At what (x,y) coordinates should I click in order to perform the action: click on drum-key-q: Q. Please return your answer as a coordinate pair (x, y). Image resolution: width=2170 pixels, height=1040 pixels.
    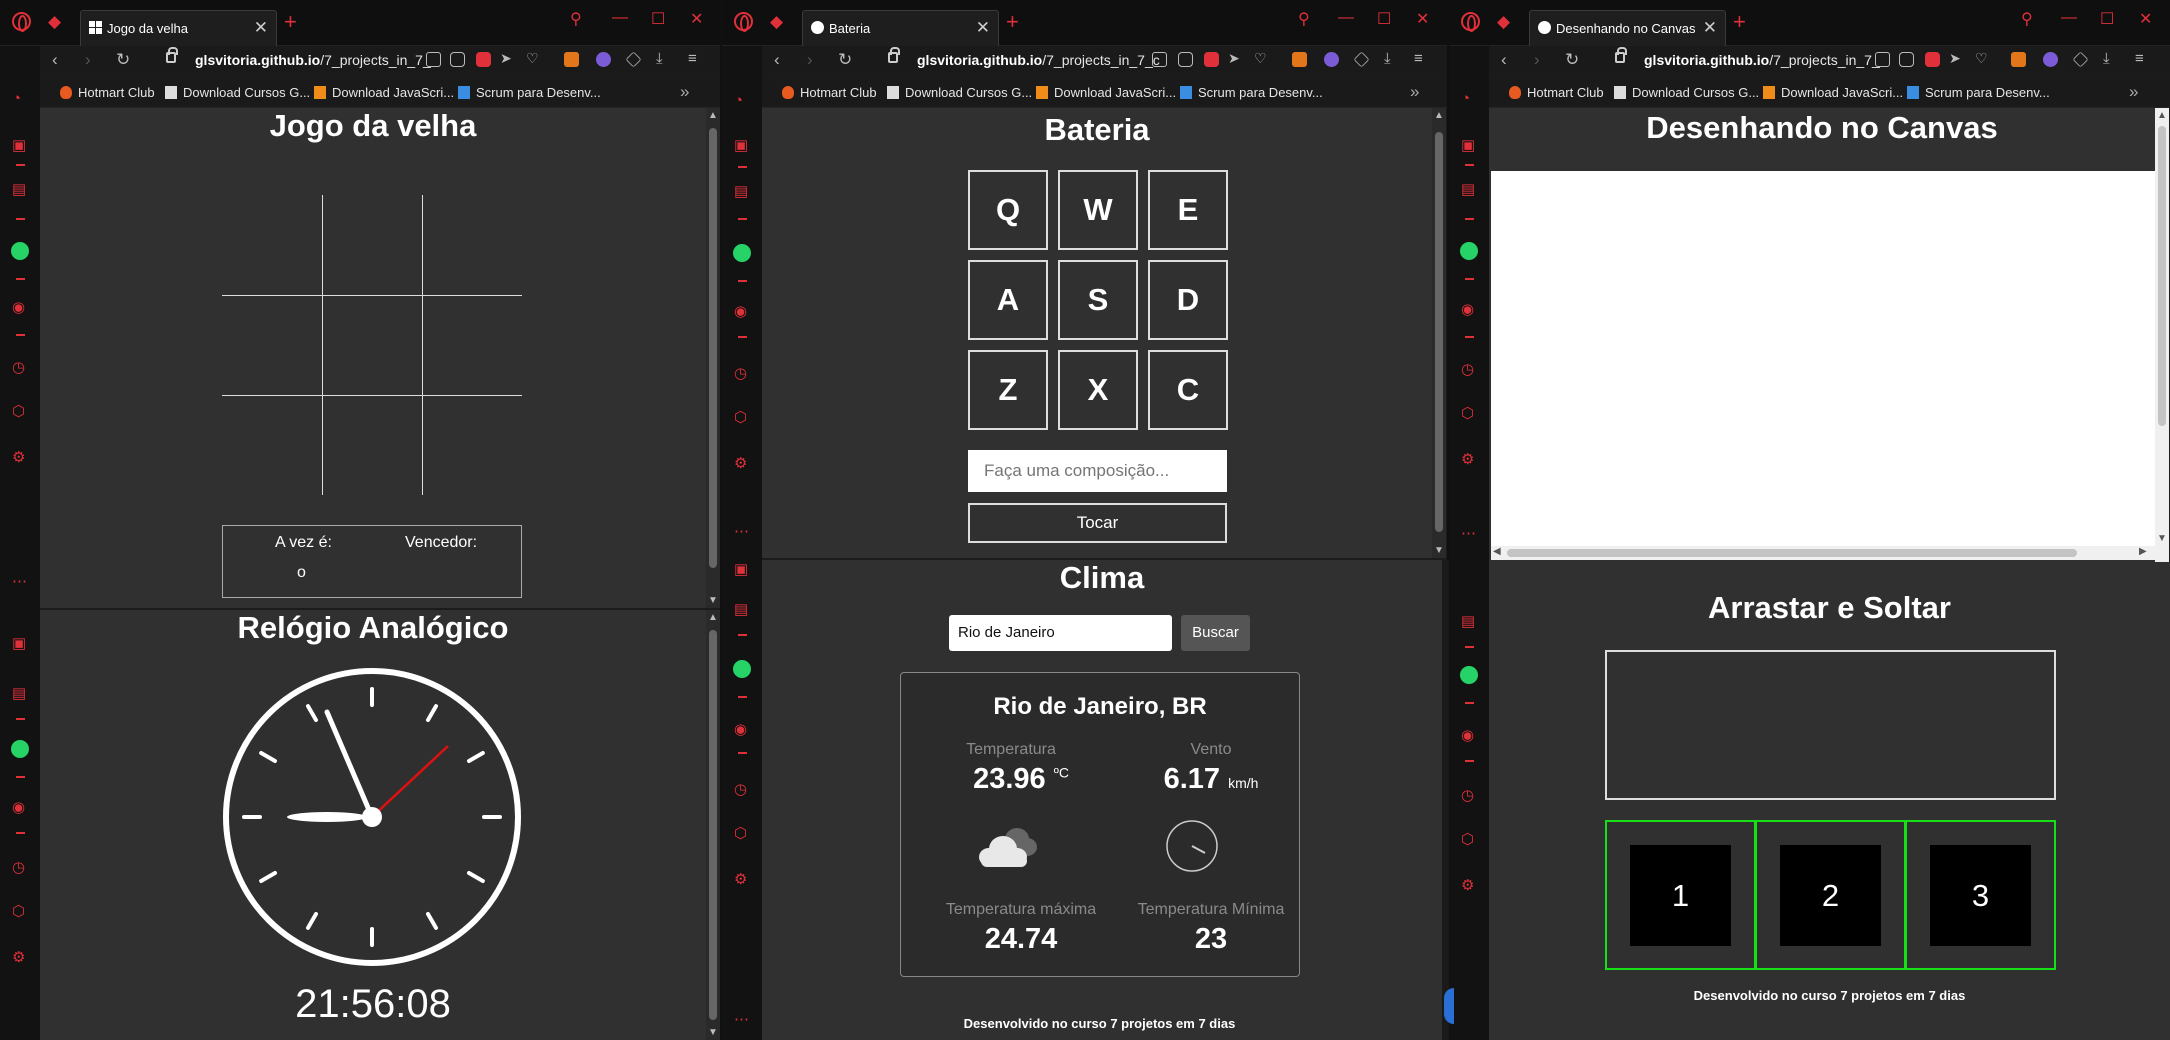
    Looking at the image, I should click on (1008, 210).